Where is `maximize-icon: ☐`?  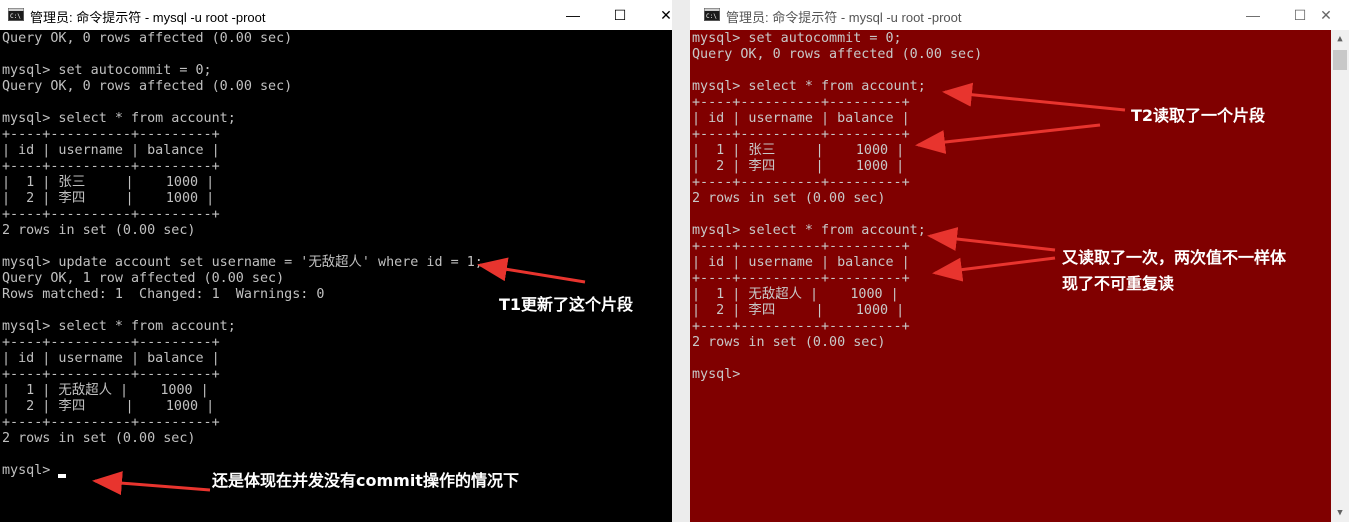 maximize-icon: ☐ is located at coordinates (620, 15).